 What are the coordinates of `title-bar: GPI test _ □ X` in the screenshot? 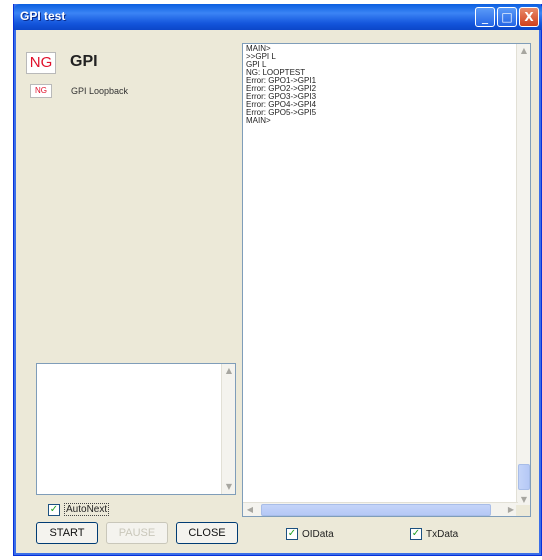 It's located at (278, 17).